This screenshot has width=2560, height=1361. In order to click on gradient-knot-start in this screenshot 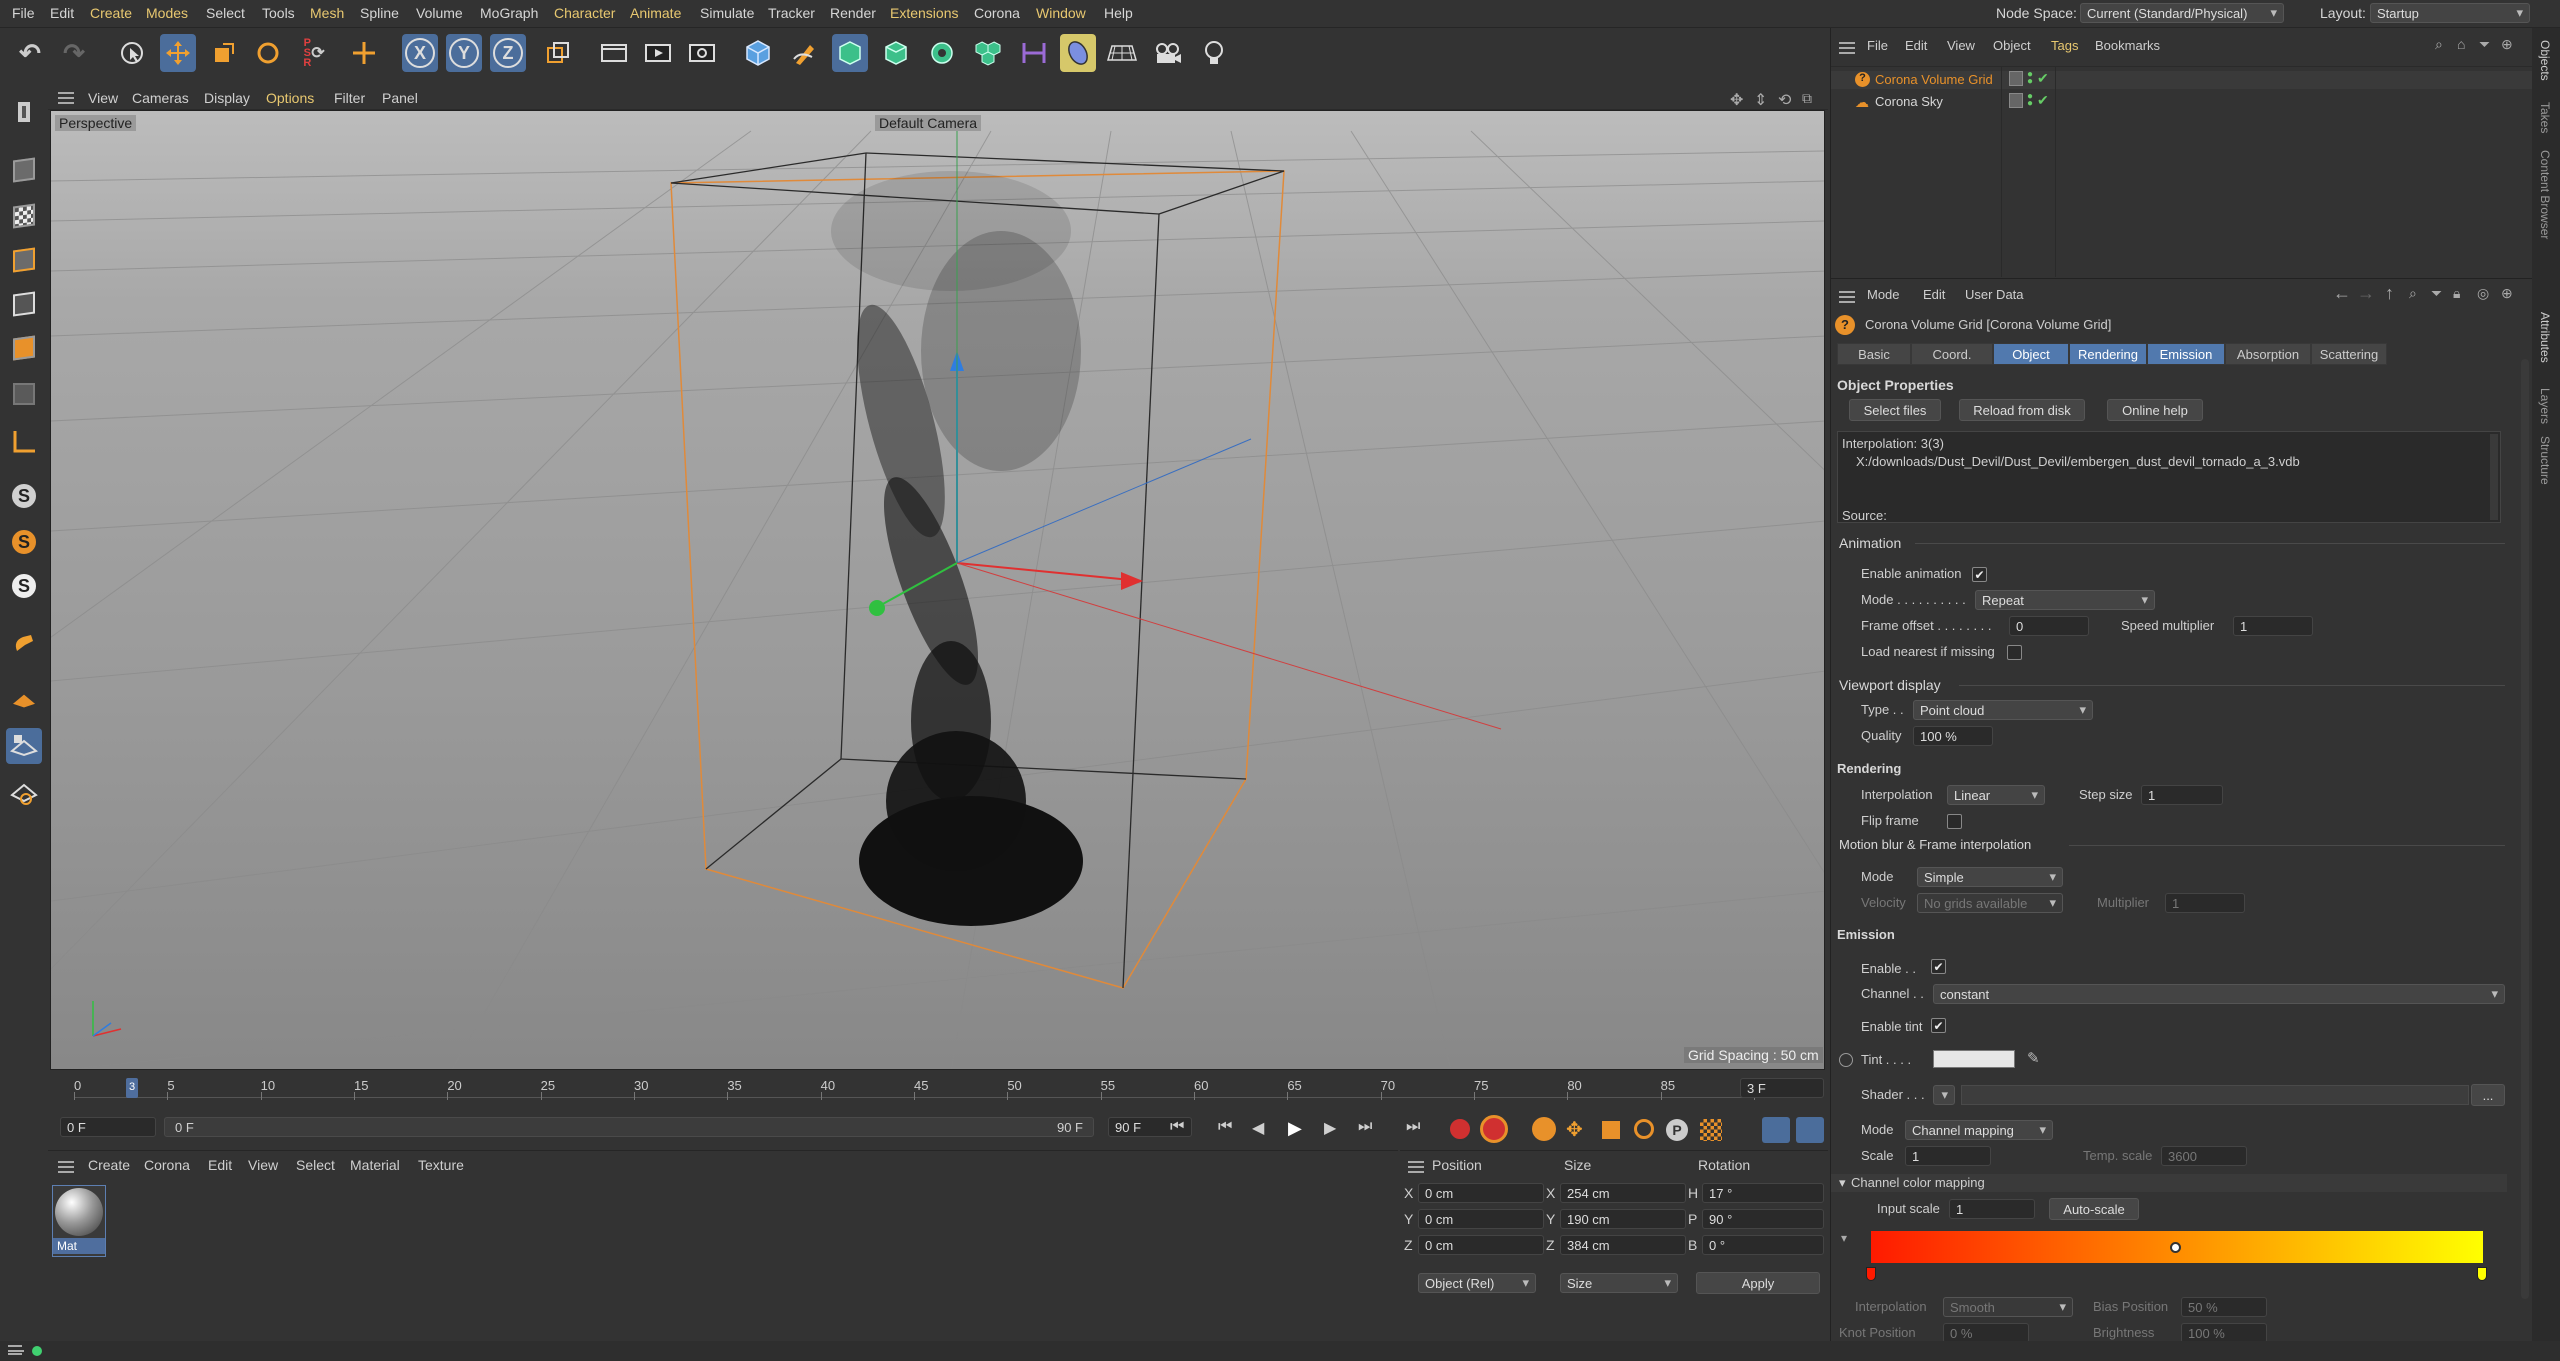, I will do `click(1871, 1274)`.